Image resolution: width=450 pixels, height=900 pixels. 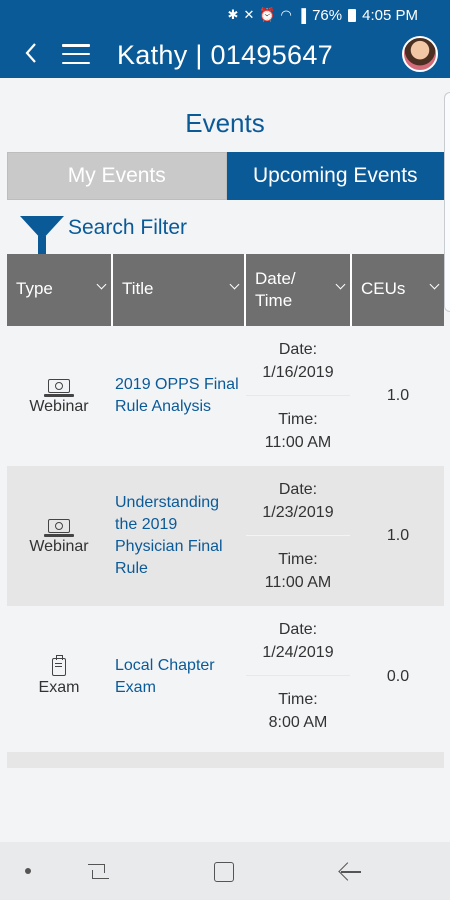 I want to click on back-icon, so click(x=350, y=872).